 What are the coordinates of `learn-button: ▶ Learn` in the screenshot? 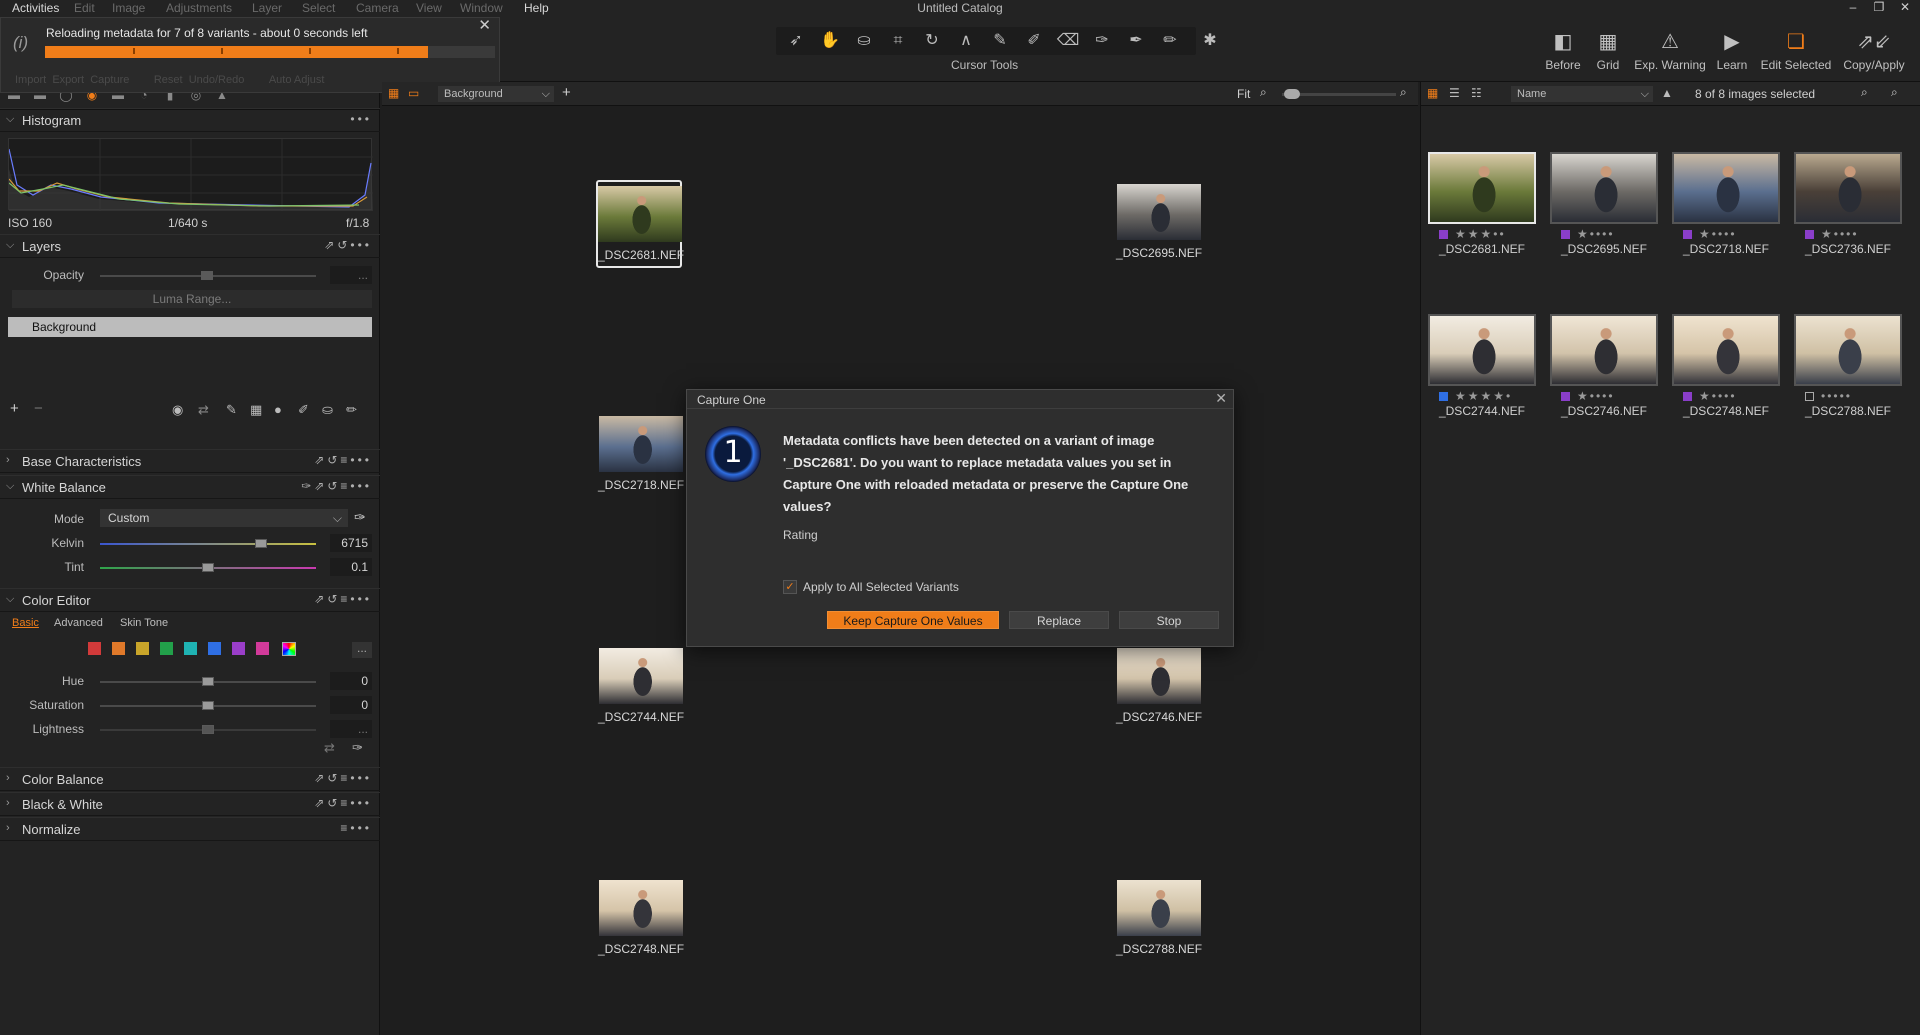 It's located at (1732, 50).